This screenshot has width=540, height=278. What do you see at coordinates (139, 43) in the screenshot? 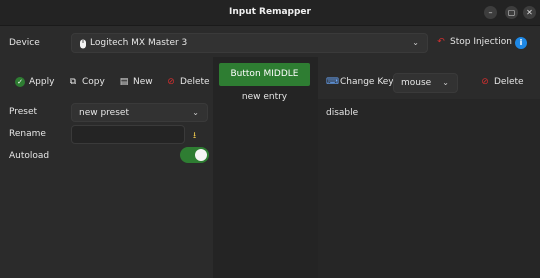
I see `device-name: Logitech MX Master 3` at bounding box center [139, 43].